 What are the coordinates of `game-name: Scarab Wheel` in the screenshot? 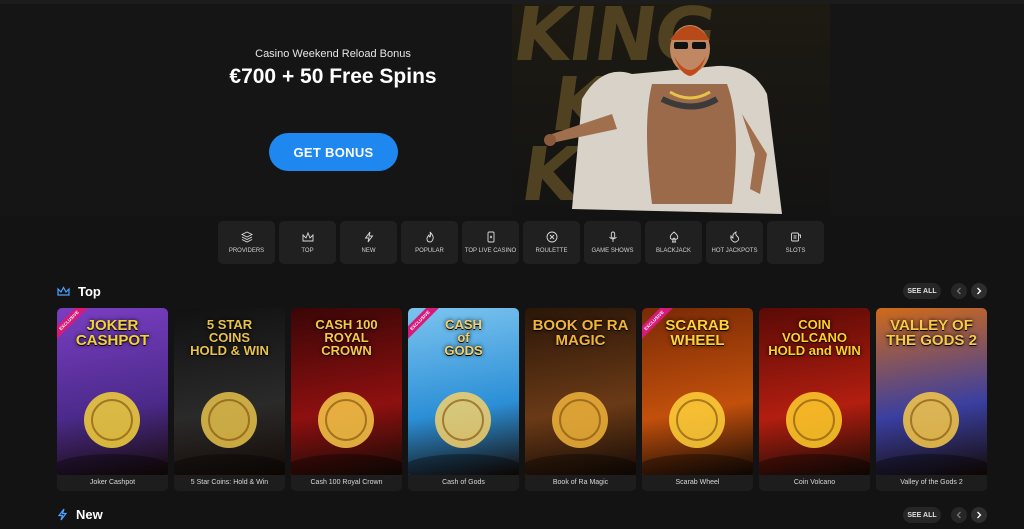 It's located at (697, 483).